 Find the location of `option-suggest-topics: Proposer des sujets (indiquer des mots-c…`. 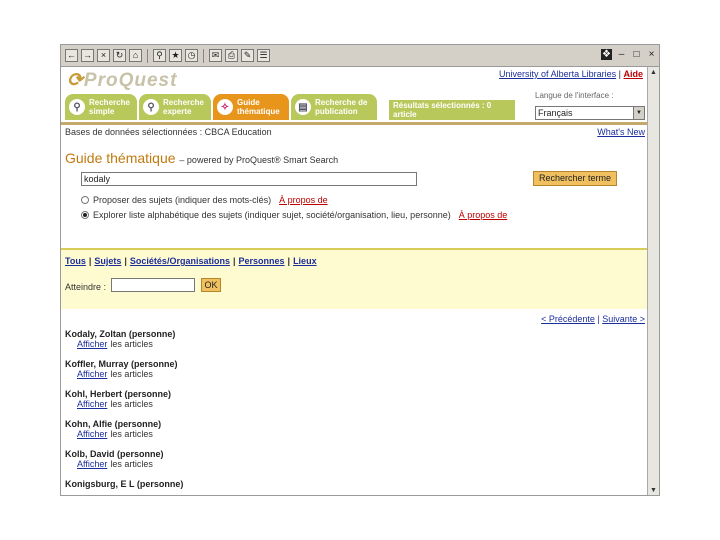

option-suggest-topics: Proposer des sujets (indiquer des mots-c… is located at coordinates (204, 200).